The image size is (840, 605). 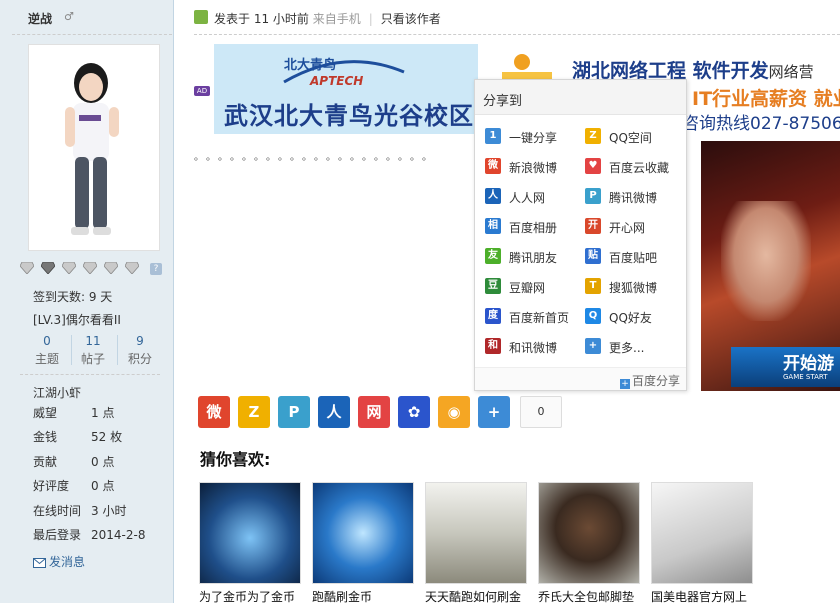 I want to click on share-item-label: 人人网, so click(x=527, y=198).